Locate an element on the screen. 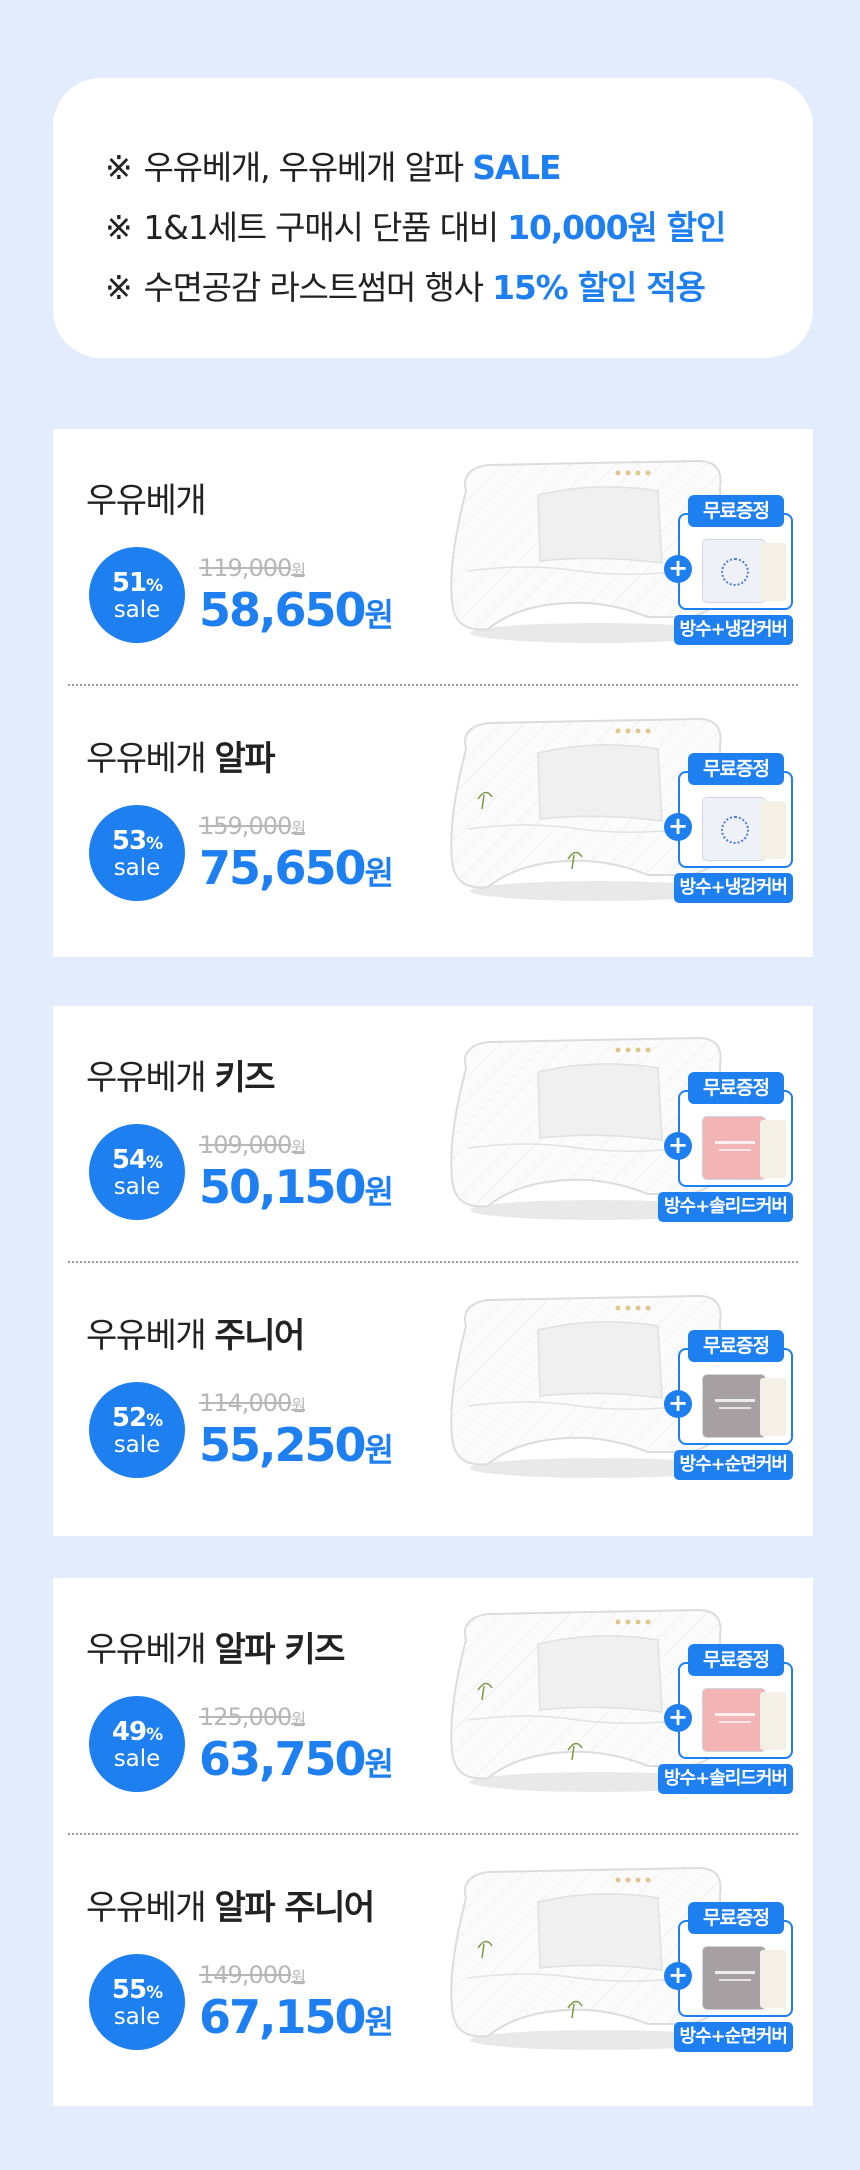 The height and width of the screenshot is (2170, 860). original-price: 114,000원 is located at coordinates (252, 1403).